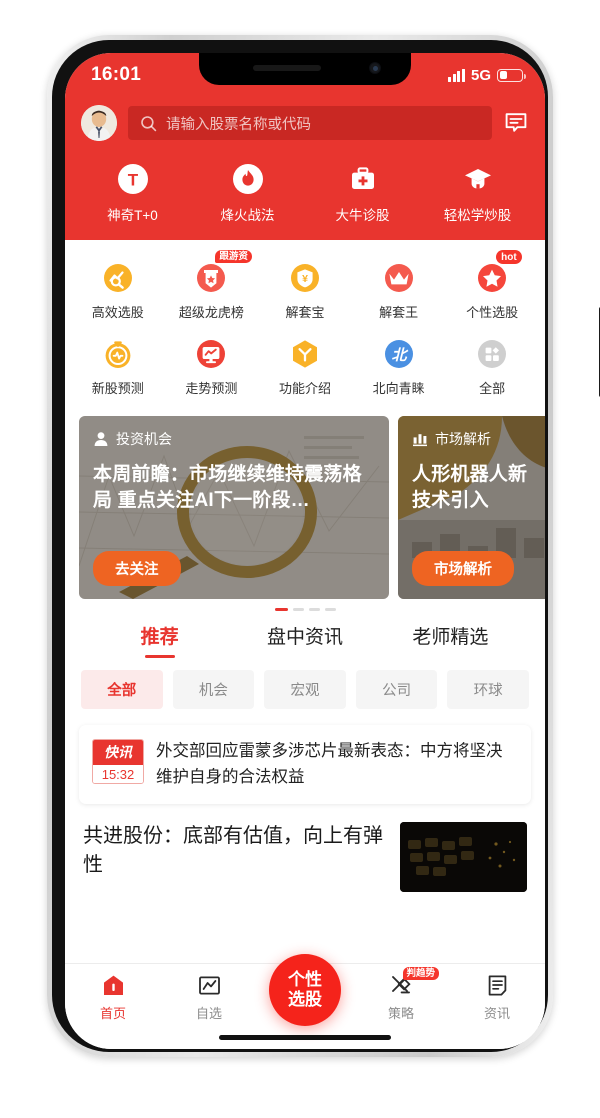 This screenshot has width=600, height=1118. What do you see at coordinates (117, 312) in the screenshot?
I see `feature-label: 高效选股` at bounding box center [117, 312].